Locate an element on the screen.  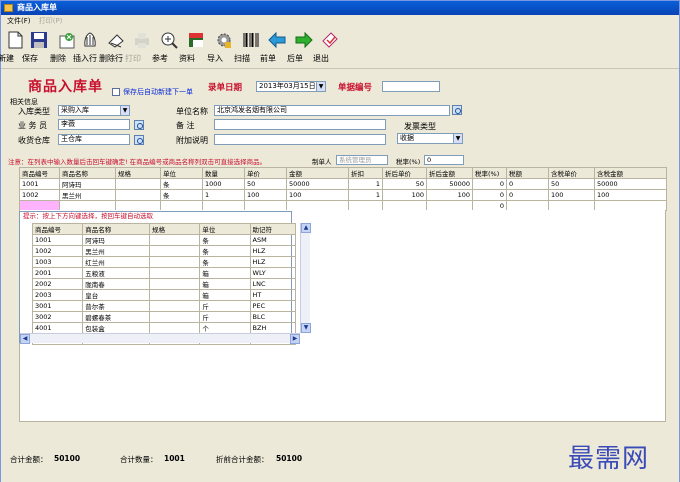
table-row: 0 is located at coordinates (343, 205).